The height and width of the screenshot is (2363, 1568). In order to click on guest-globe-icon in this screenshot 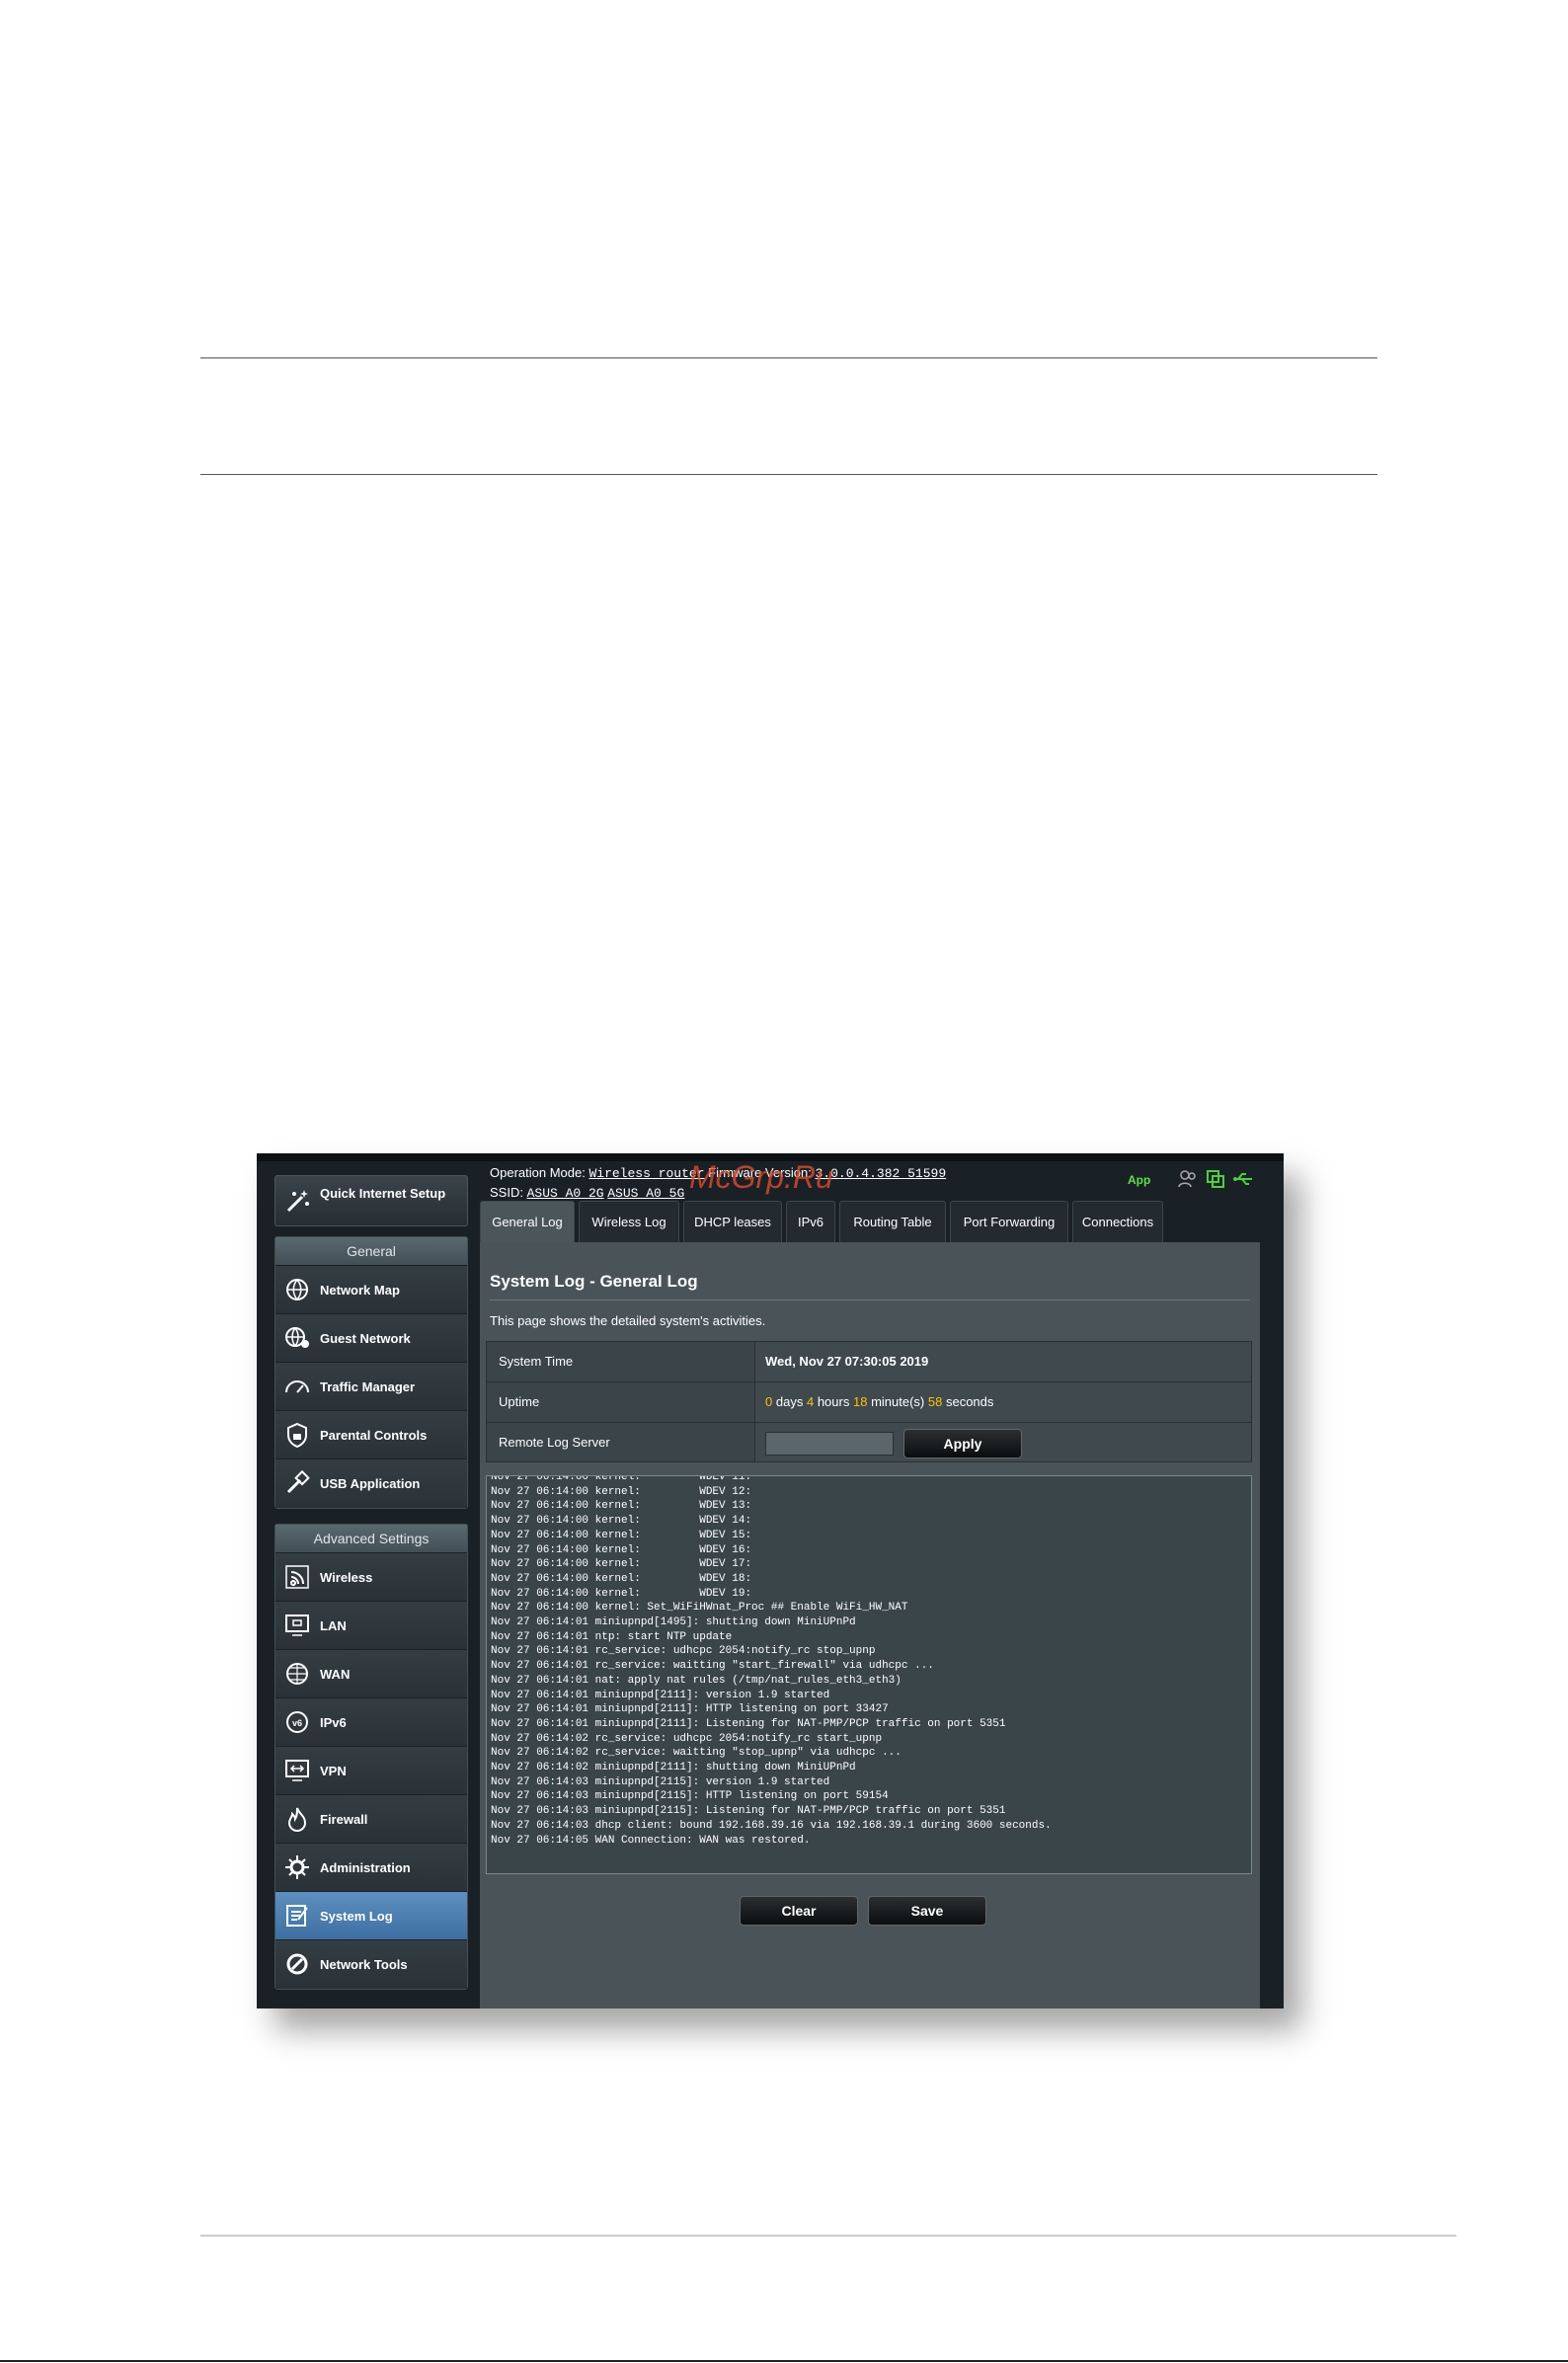, I will do `click(297, 1337)`.